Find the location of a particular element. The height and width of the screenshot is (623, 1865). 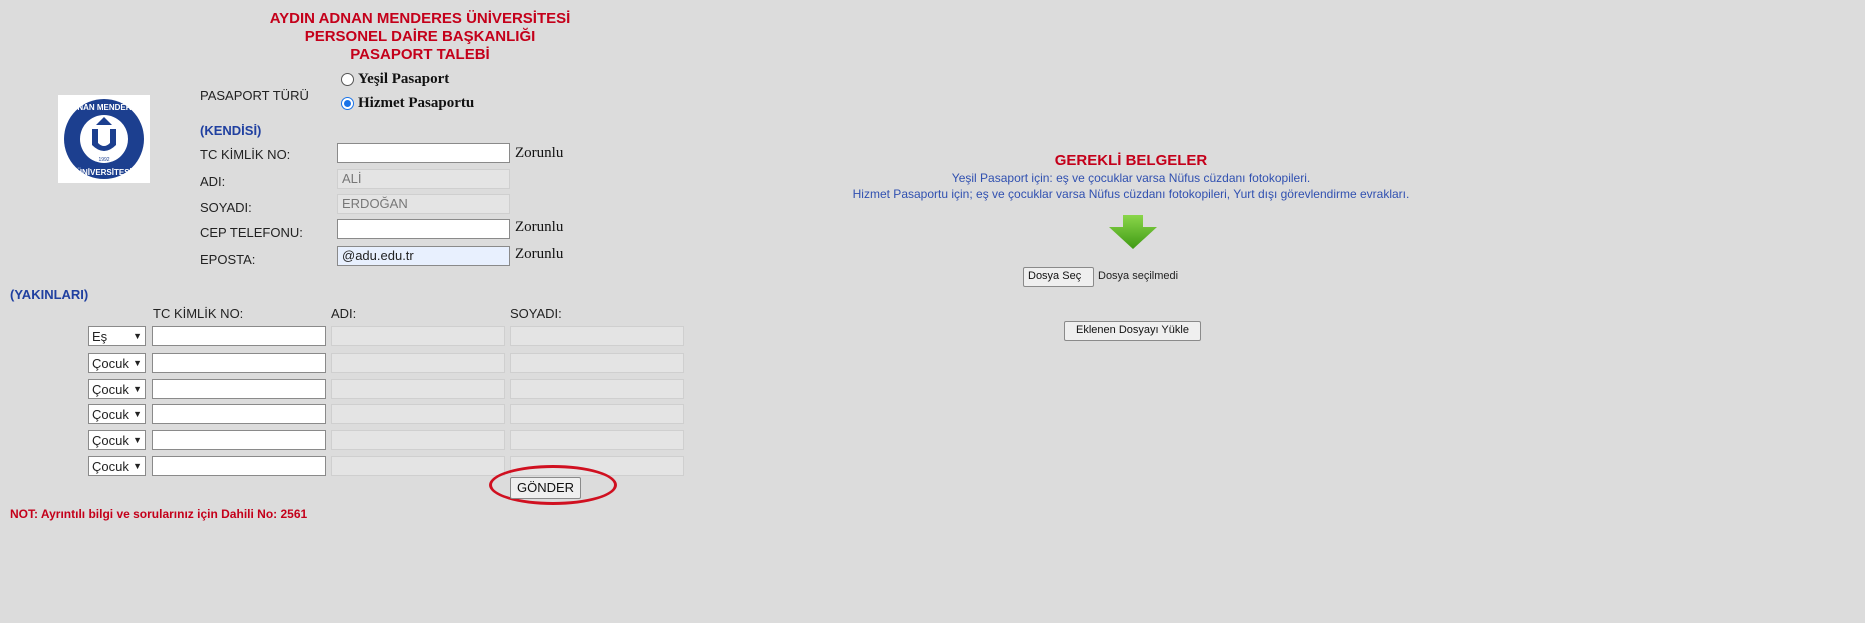

logo-year: 1992 is located at coordinates (103, 160).